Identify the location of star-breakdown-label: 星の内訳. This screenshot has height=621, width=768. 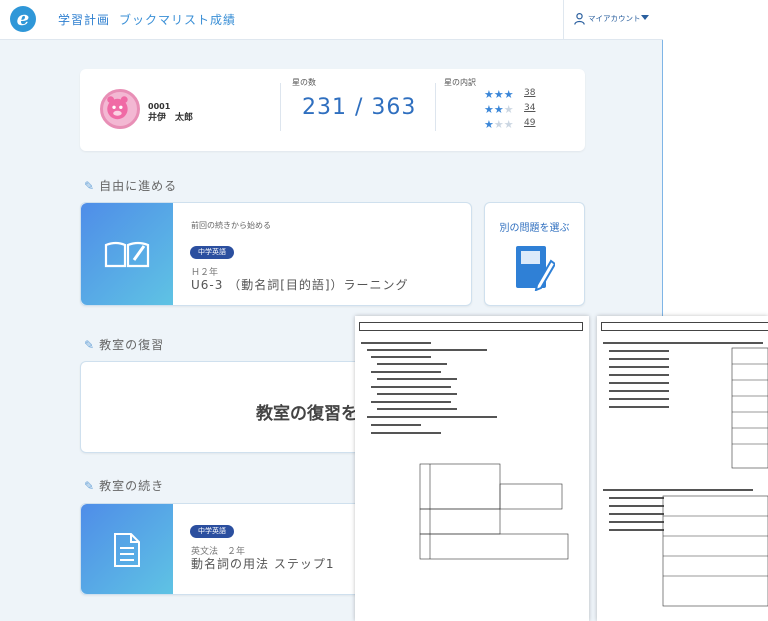
(460, 82).